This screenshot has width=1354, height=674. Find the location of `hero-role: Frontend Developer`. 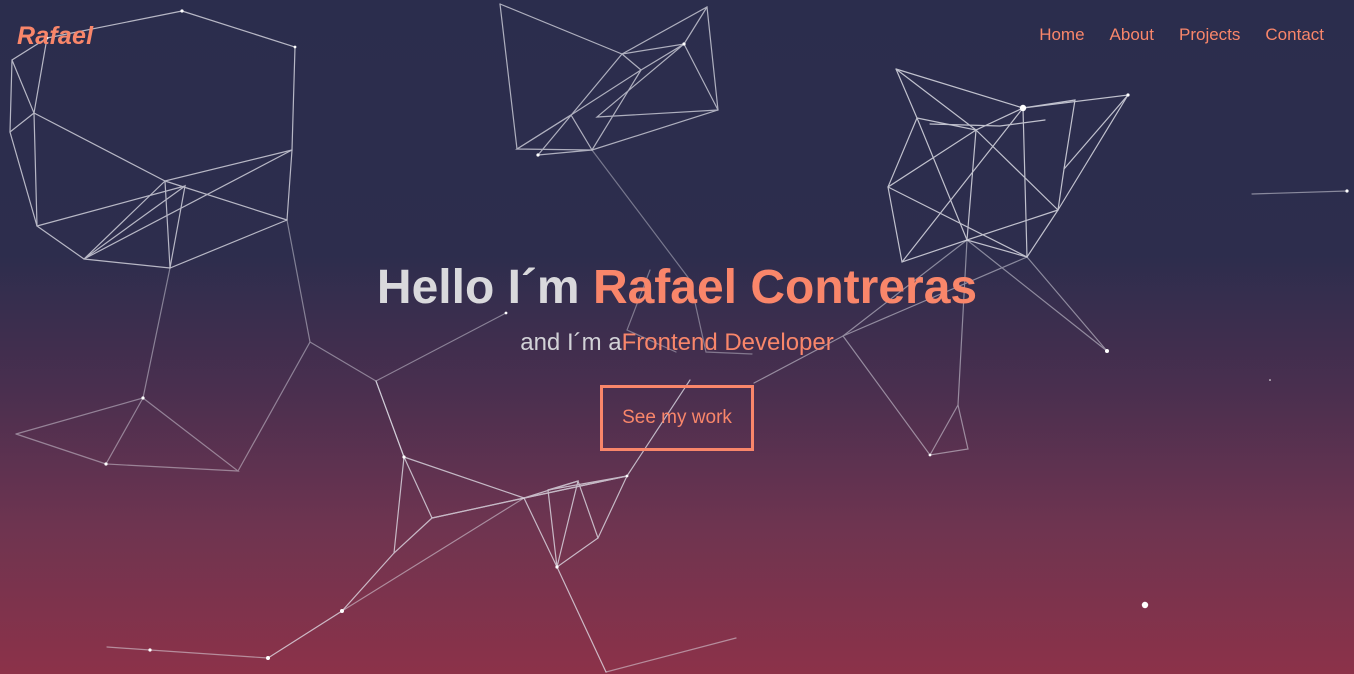

hero-role: Frontend Developer is located at coordinates (727, 342).